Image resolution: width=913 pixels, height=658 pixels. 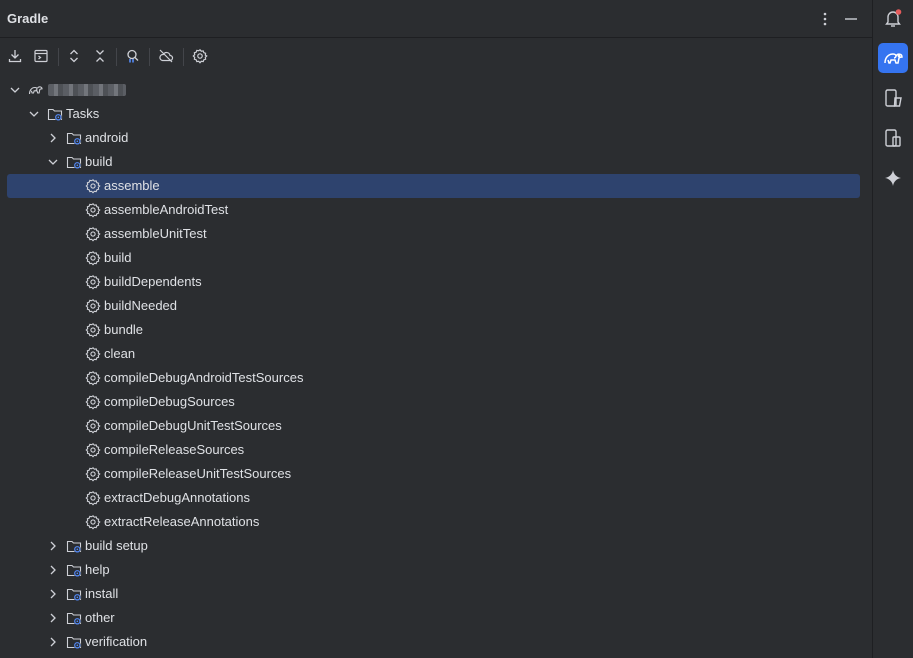 What do you see at coordinates (436, 570) in the screenshot?
I see `tree-item-help: help` at bounding box center [436, 570].